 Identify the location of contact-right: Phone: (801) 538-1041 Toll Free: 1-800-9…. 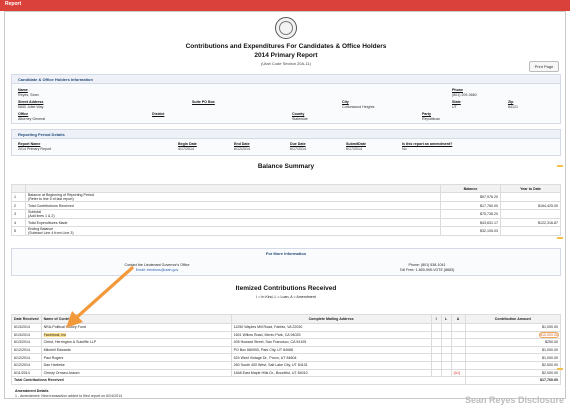
(427, 267).